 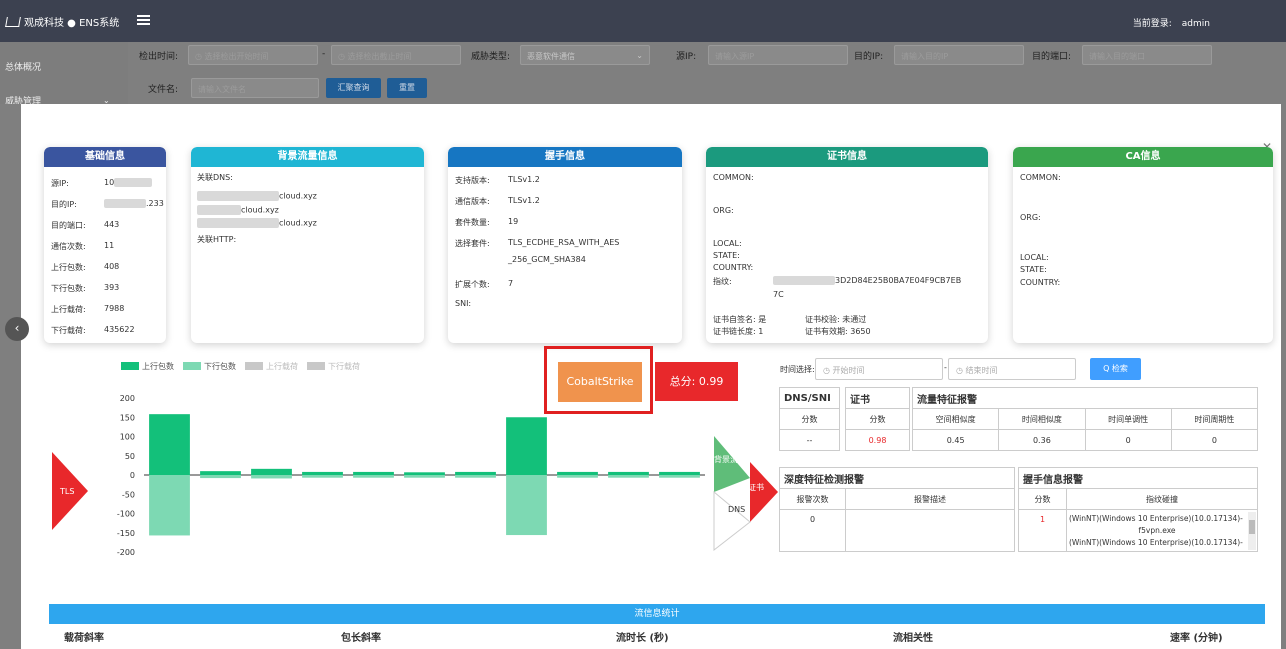 What do you see at coordinates (396, 55) in the screenshot?
I see `detect-end-input: ◷ 选择检出截止时间` at bounding box center [396, 55].